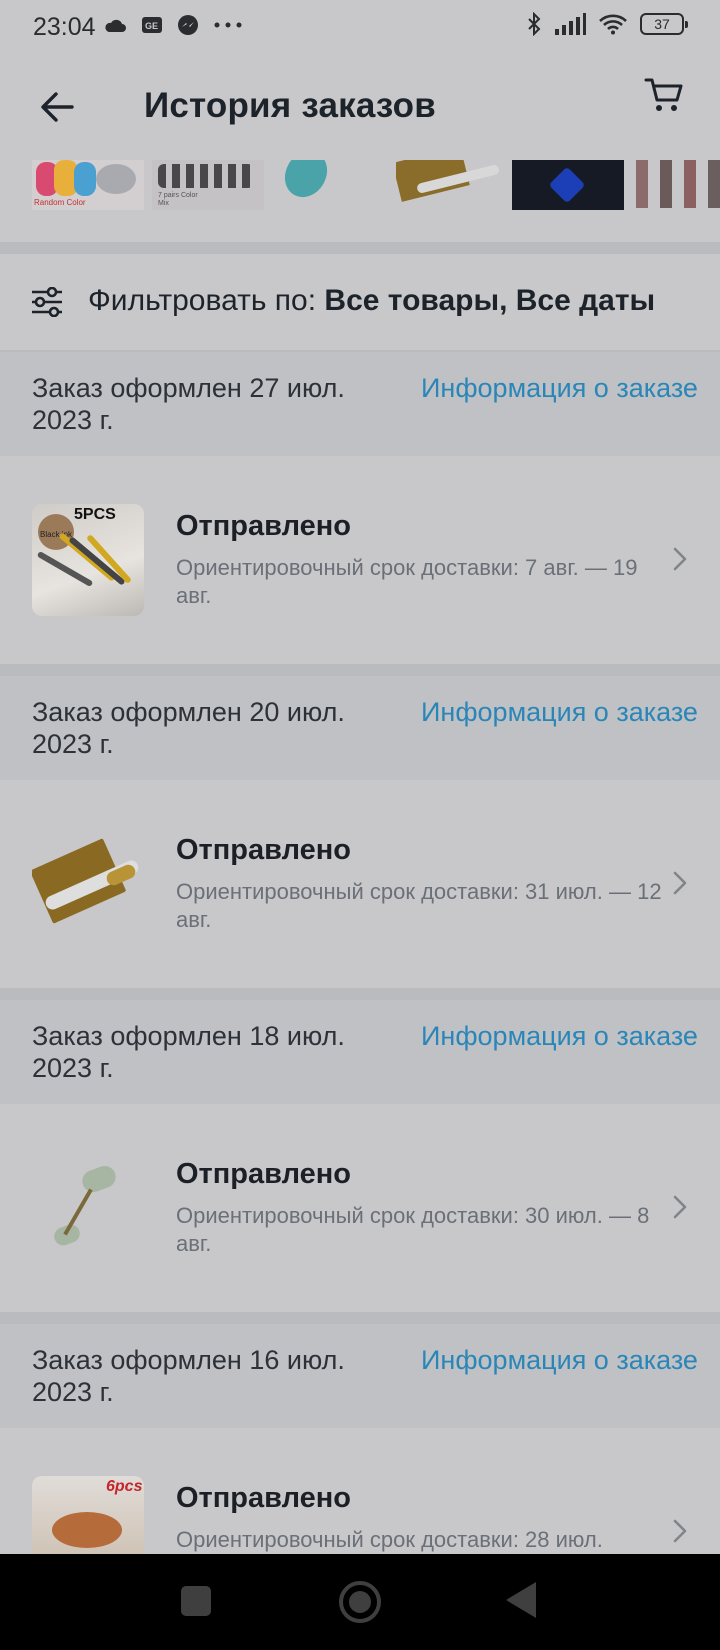 The image size is (720, 1650). What do you see at coordinates (568, 185) in the screenshot?
I see `thumb-necklace` at bounding box center [568, 185].